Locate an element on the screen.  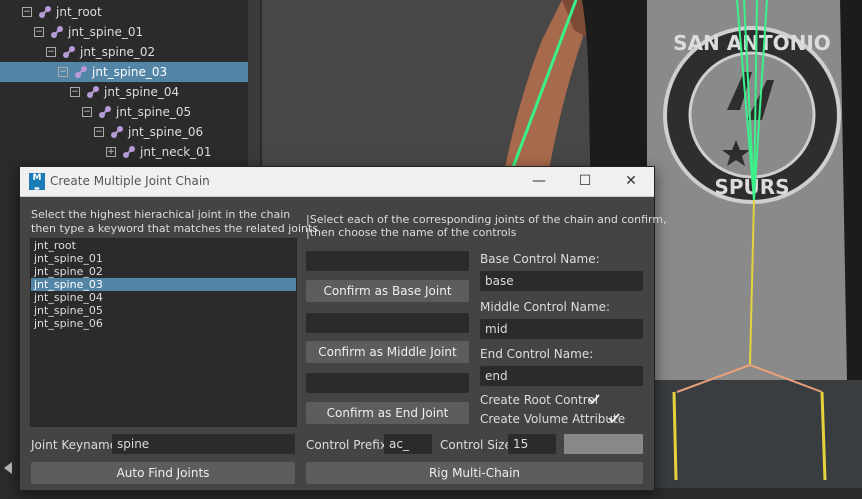
auto-find-joints-button: Auto Find Joints is located at coordinates (163, 473).